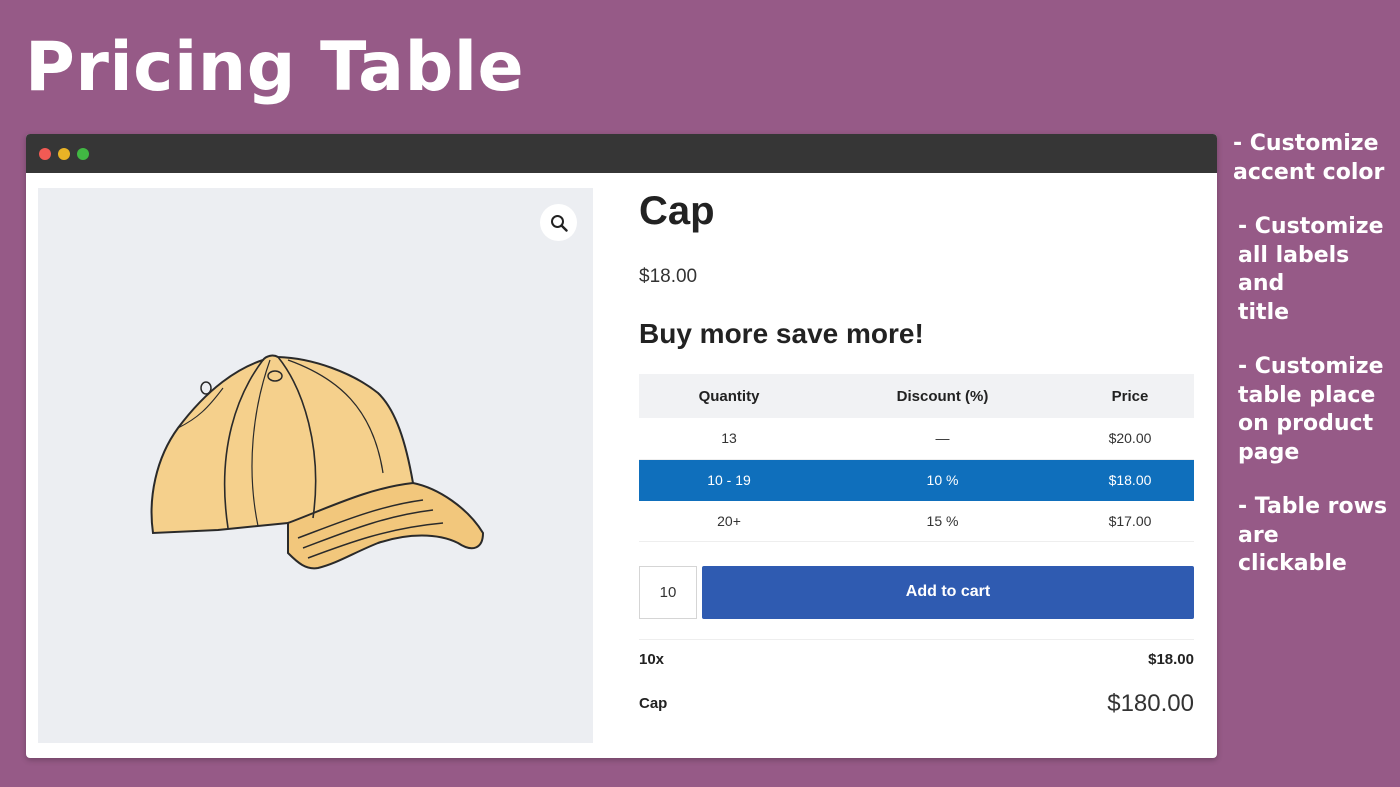 The height and width of the screenshot is (787, 1400). Describe the element at coordinates (668, 592) in the screenshot. I see `quantity-input` at that location.